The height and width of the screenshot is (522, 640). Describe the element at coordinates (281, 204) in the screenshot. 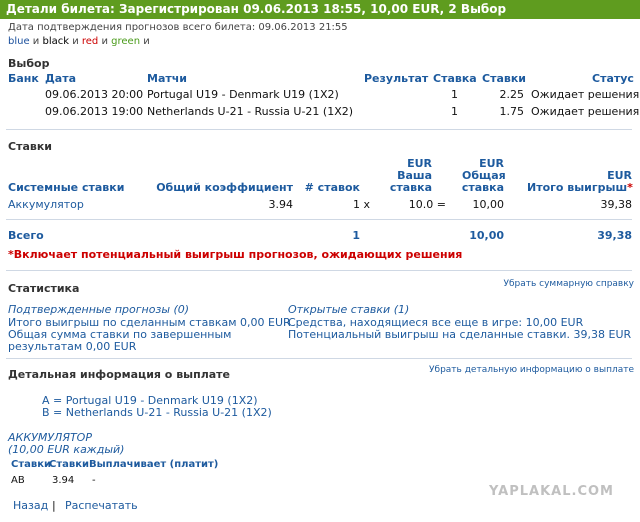

I see `bet-coef: 3.94` at that location.